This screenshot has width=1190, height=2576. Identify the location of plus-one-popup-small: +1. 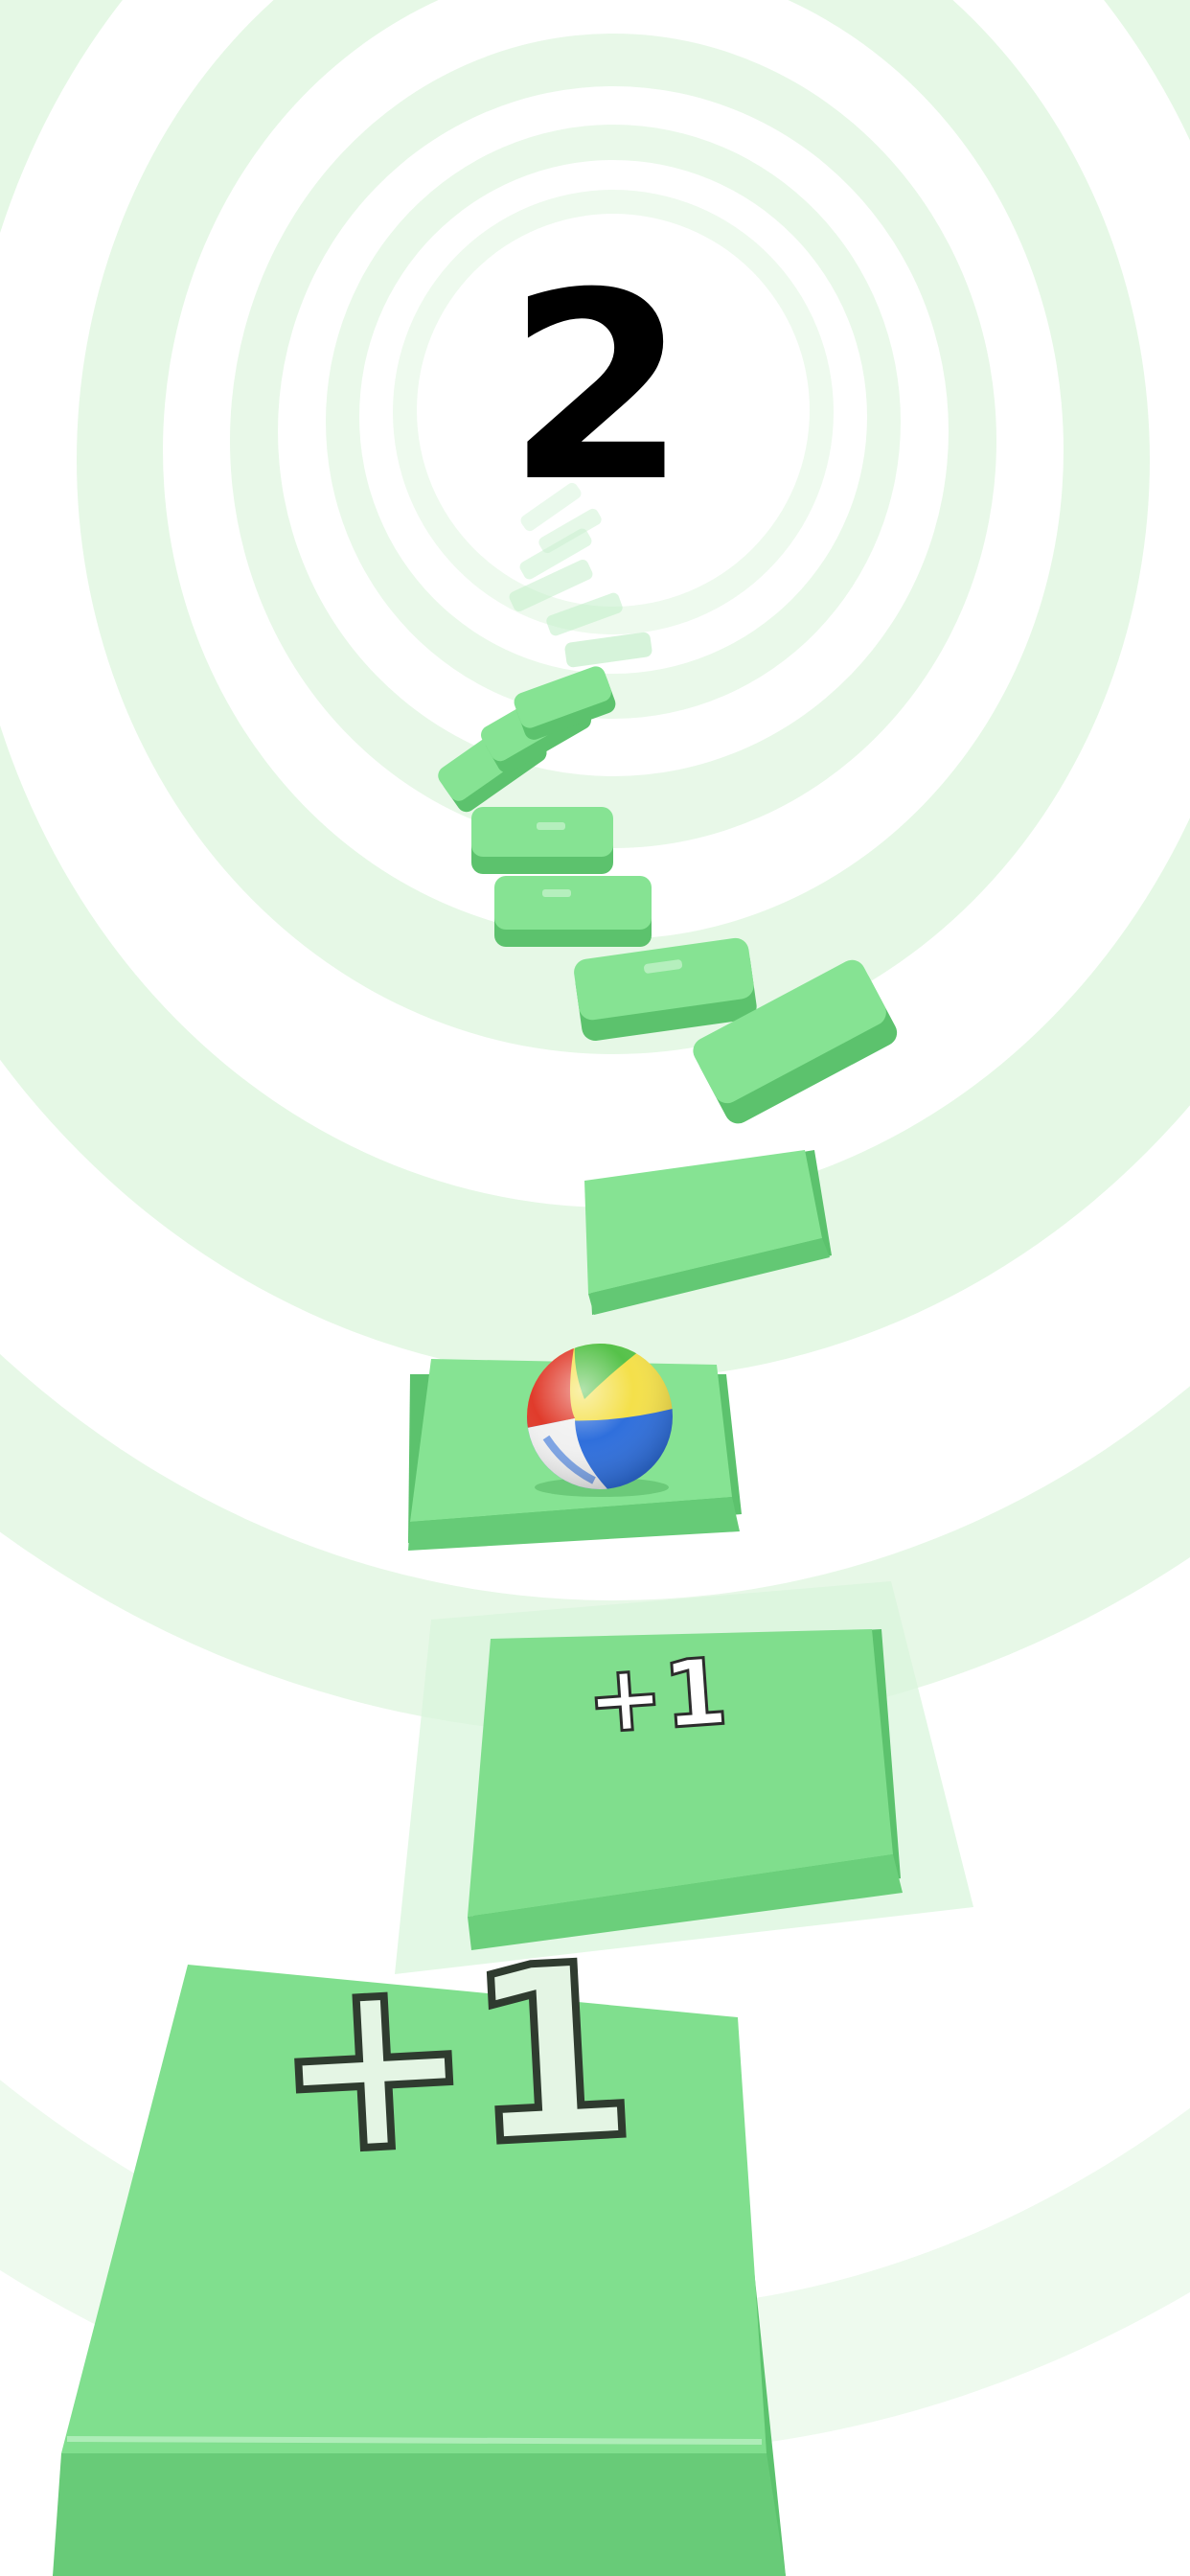
(657, 1697).